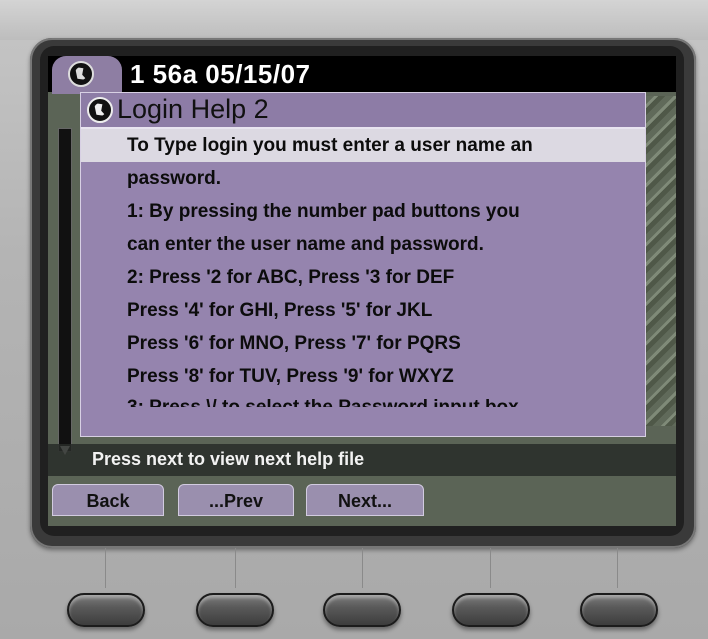  I want to click on help-line: can enter the user name and password., so click(363, 244).